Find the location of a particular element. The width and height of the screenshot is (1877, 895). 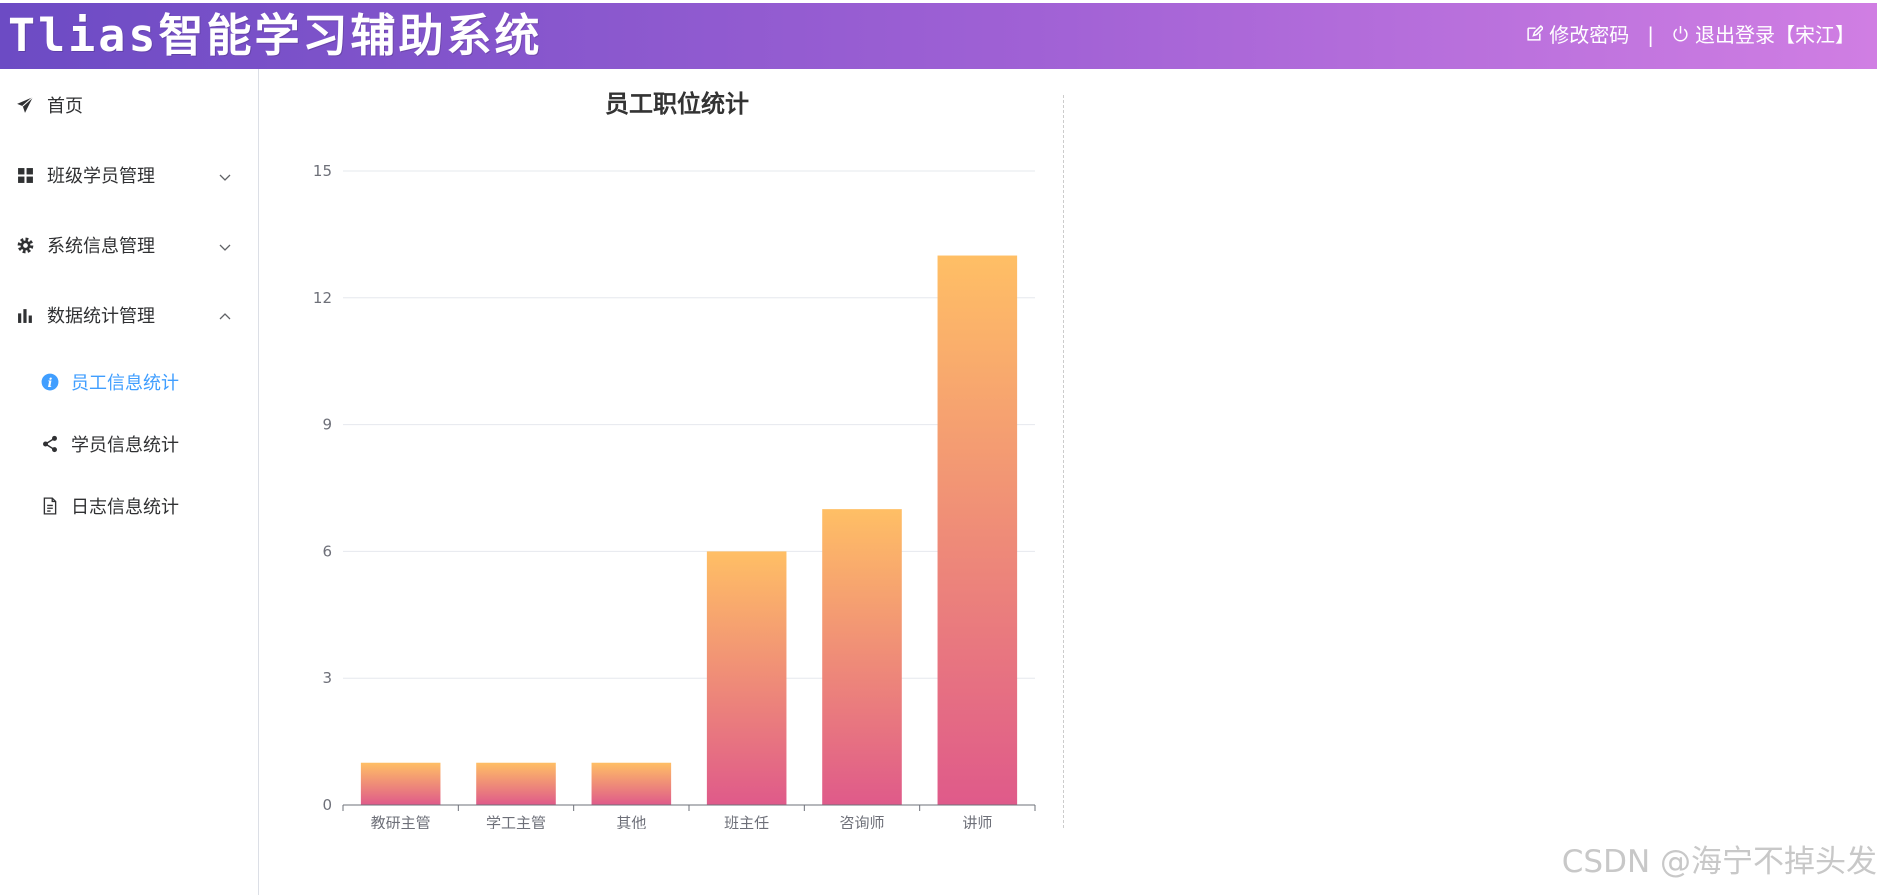

sidebar-item-class-student: 班级学员管理 is located at coordinates (129, 175).